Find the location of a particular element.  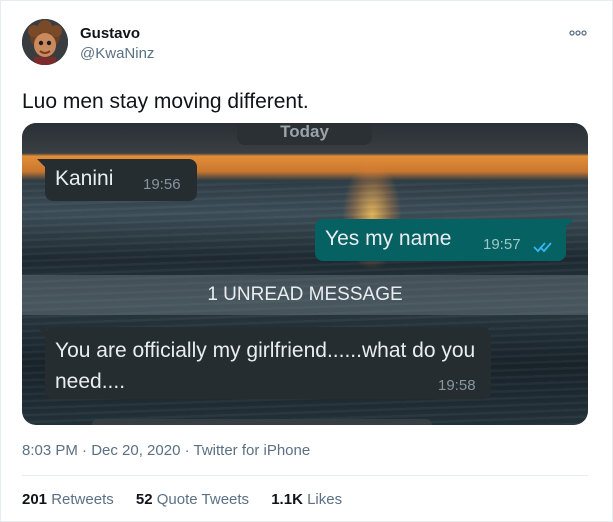

likes-count: 1.1K is located at coordinates (287, 499).